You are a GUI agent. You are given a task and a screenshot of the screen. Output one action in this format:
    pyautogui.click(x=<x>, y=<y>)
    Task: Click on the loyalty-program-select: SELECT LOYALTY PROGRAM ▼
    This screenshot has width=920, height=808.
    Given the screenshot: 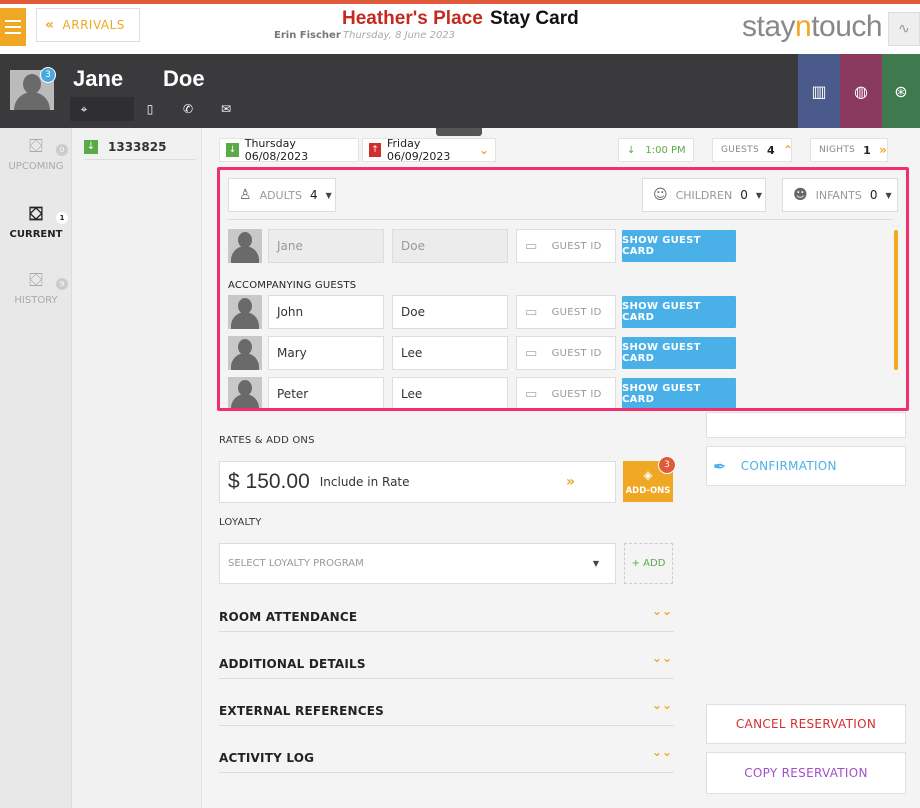 What is the action you would take?
    pyautogui.click(x=417, y=563)
    